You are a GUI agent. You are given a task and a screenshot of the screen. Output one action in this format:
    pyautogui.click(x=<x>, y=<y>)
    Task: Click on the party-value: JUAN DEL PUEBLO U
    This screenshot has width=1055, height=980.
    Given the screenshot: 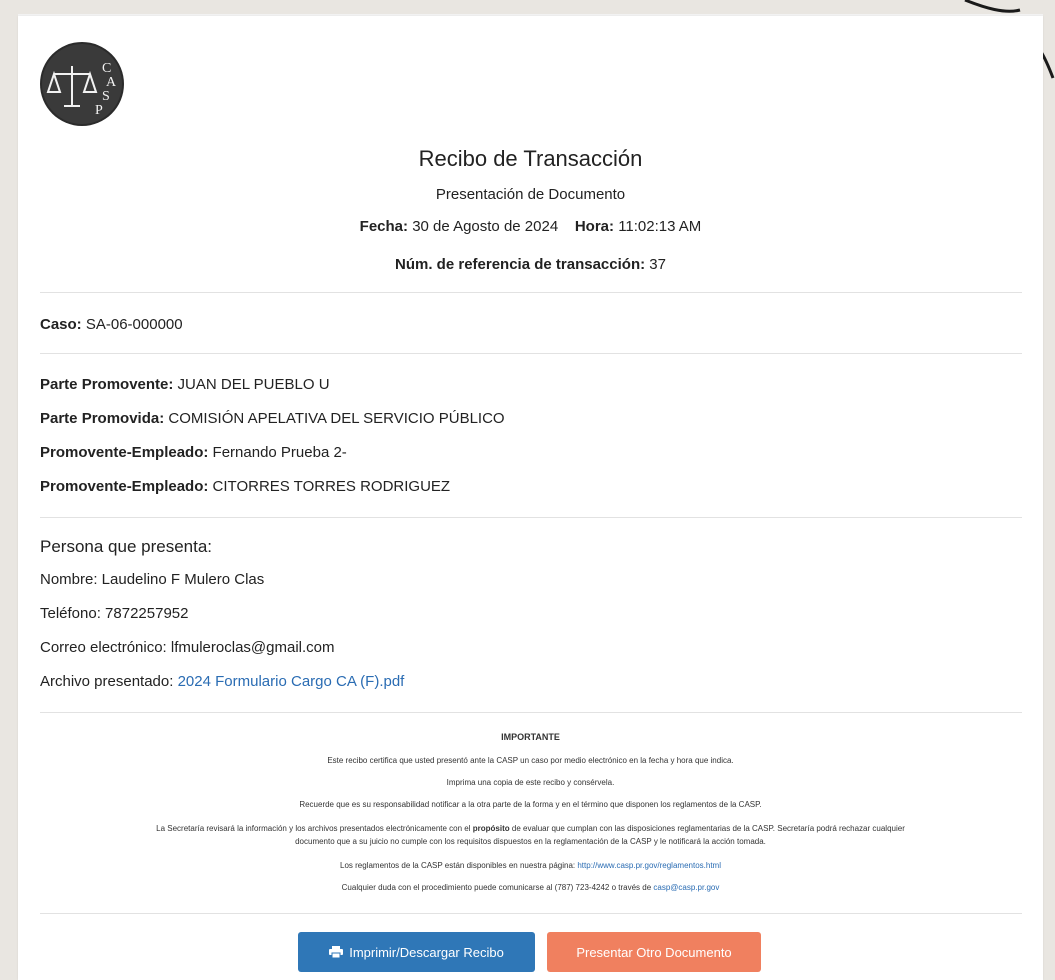 What is the action you would take?
    pyautogui.click(x=253, y=384)
    